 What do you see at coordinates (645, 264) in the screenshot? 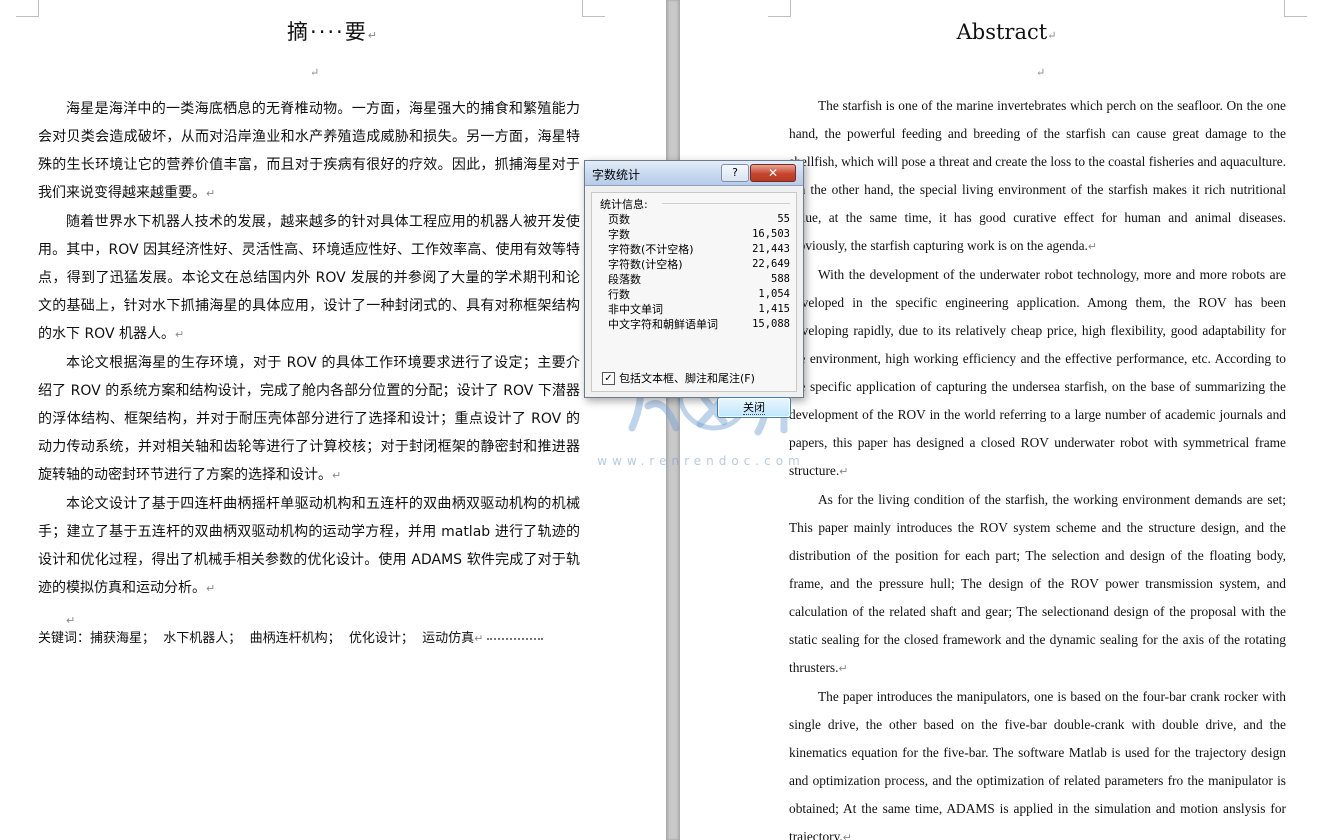
I see `stat-label: 字符数(计空格)` at bounding box center [645, 264].